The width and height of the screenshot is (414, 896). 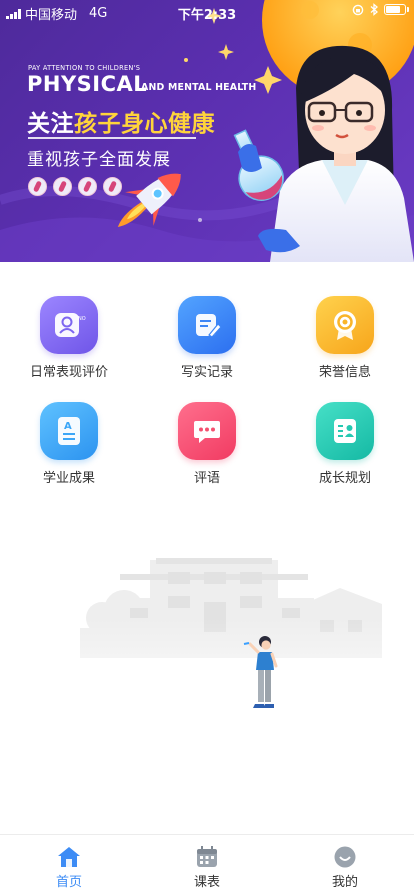 What do you see at coordinates (345, 325) in the screenshot?
I see `medal-icon` at bounding box center [345, 325].